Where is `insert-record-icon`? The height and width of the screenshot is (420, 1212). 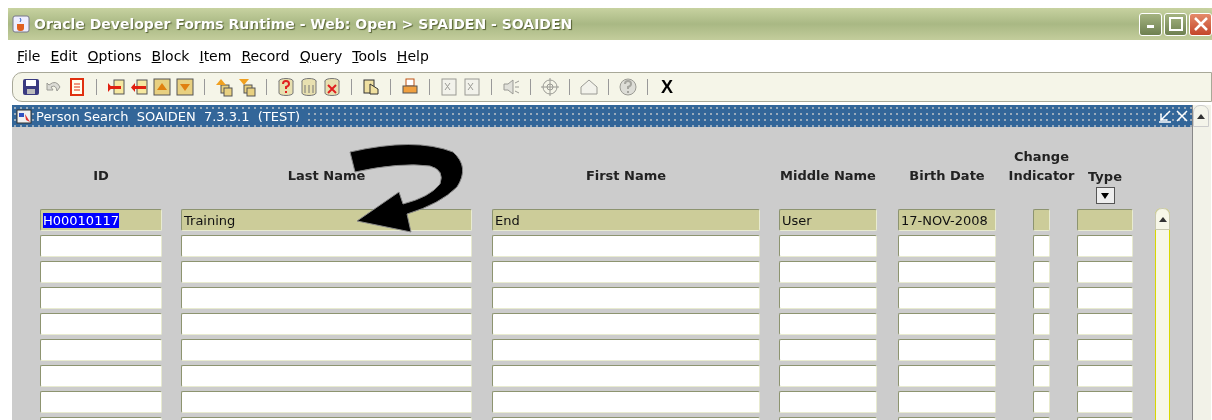 insert-record-icon is located at coordinates (116, 87).